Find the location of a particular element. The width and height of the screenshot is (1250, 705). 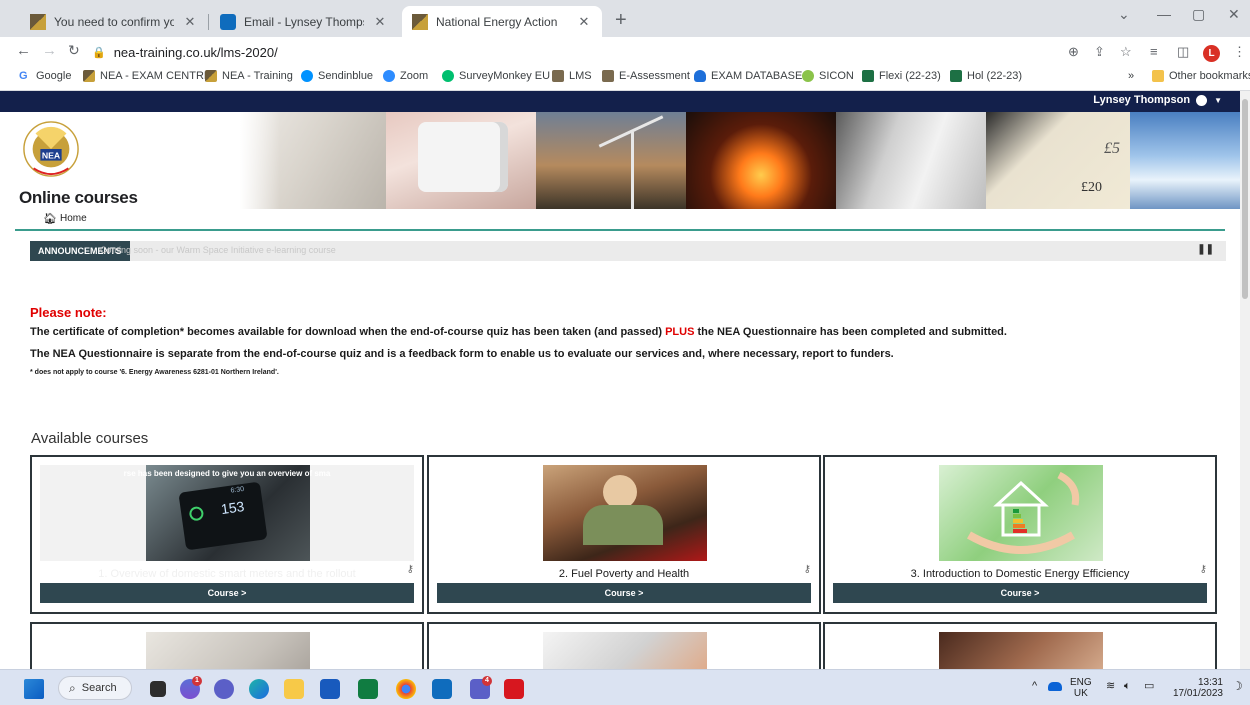

bookmark-surveymonkey: SurveyMonkey EU is located at coordinates (496, 76).